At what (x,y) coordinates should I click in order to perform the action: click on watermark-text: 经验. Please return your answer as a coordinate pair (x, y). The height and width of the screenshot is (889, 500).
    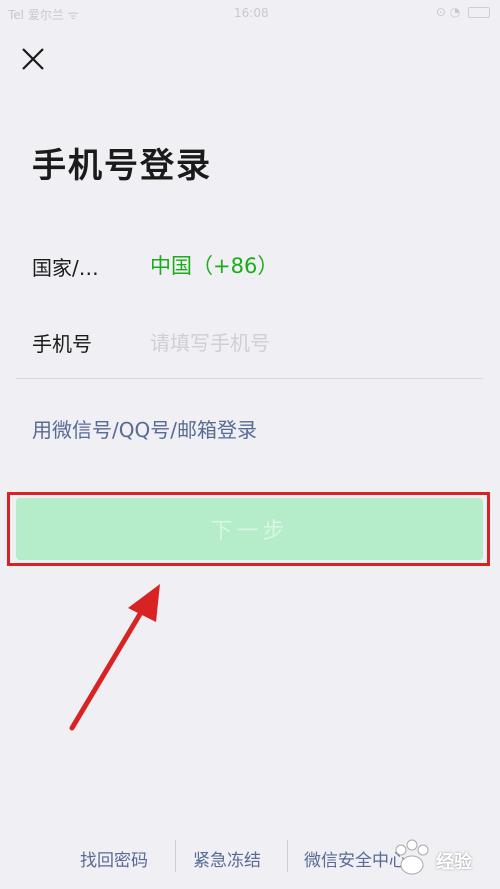
    Looking at the image, I should click on (454, 862).